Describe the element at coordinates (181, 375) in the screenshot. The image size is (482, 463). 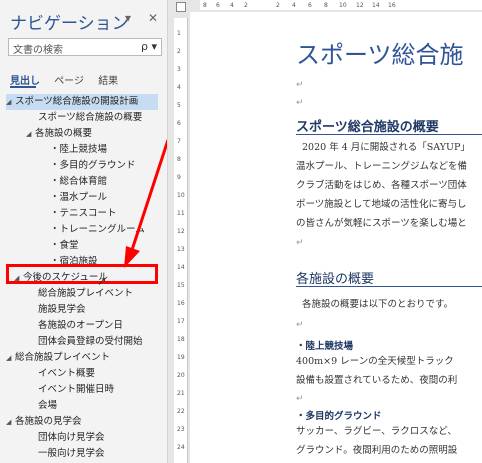
I see `ruler-tick: 20` at that location.